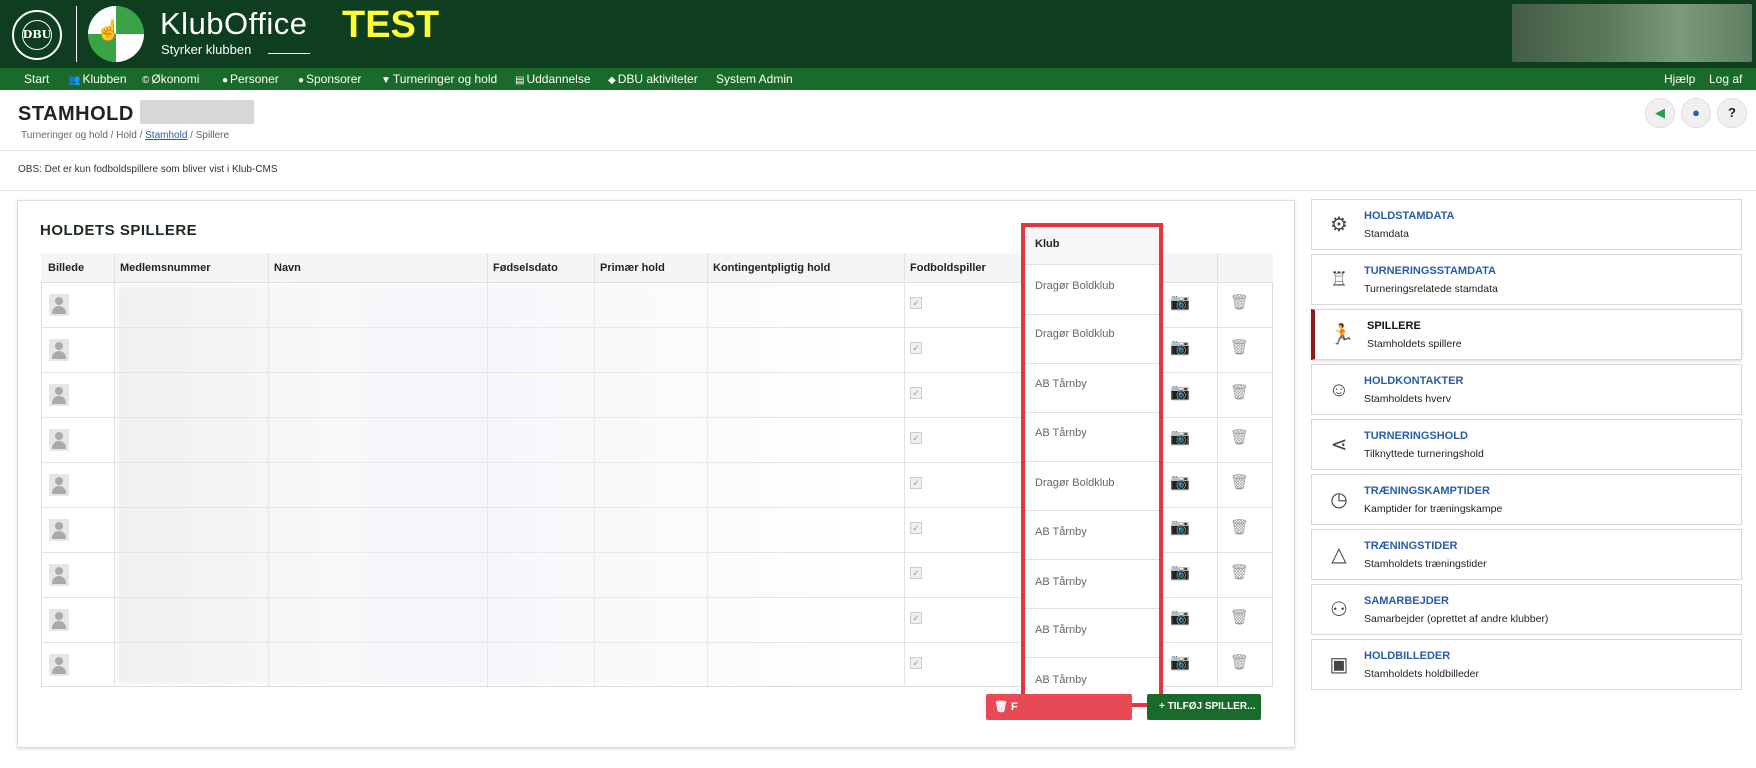 The height and width of the screenshot is (768, 1756). I want to click on dbu-logo-text: DBU, so click(37, 34).